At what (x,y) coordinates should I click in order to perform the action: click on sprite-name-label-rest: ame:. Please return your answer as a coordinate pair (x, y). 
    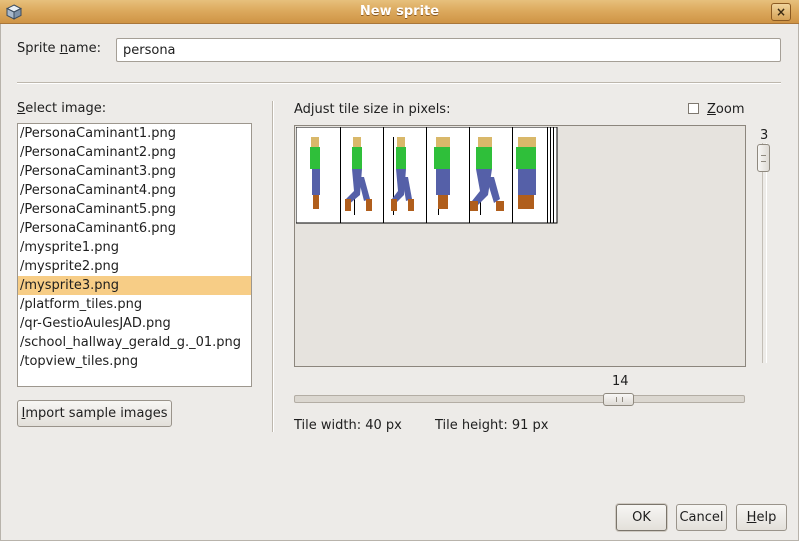
    Looking at the image, I should click on (84, 48).